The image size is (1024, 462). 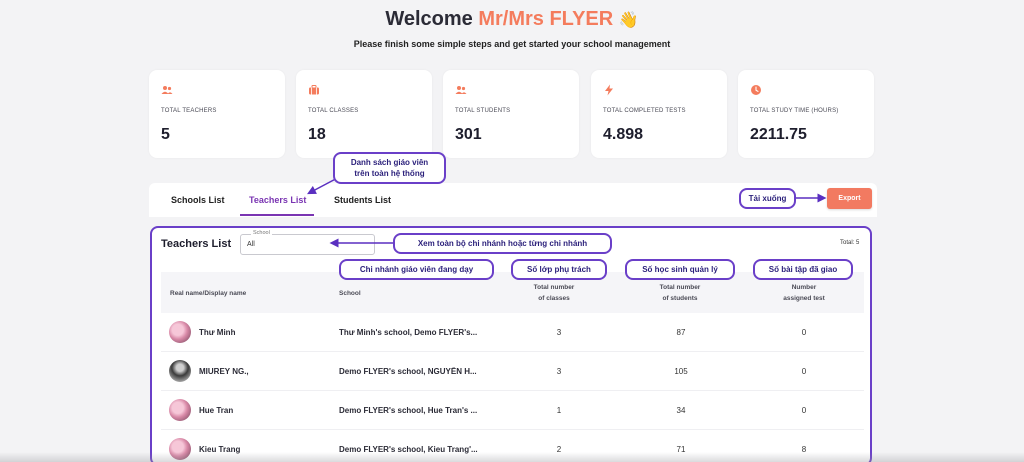 What do you see at coordinates (803, 269) in the screenshot?
I see `callout-tests: Số bài tập đã giao` at bounding box center [803, 269].